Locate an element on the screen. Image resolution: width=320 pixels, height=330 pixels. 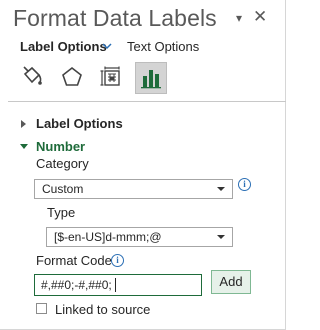
tab-label-options: Label Options is located at coordinates (63, 46).